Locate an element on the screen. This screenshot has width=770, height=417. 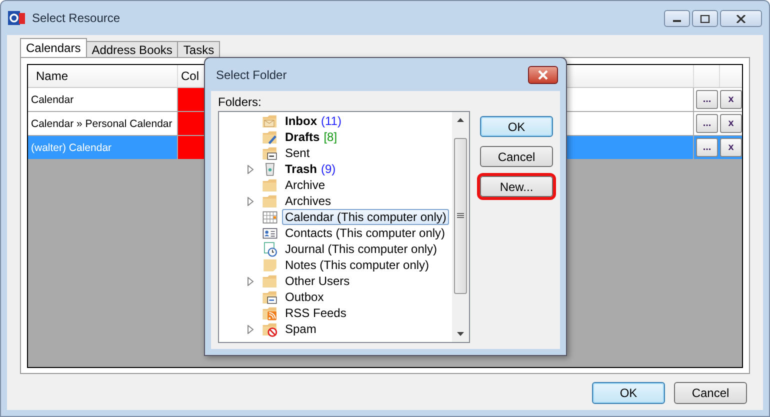
folder-item: Archive is located at coordinates (305, 185).